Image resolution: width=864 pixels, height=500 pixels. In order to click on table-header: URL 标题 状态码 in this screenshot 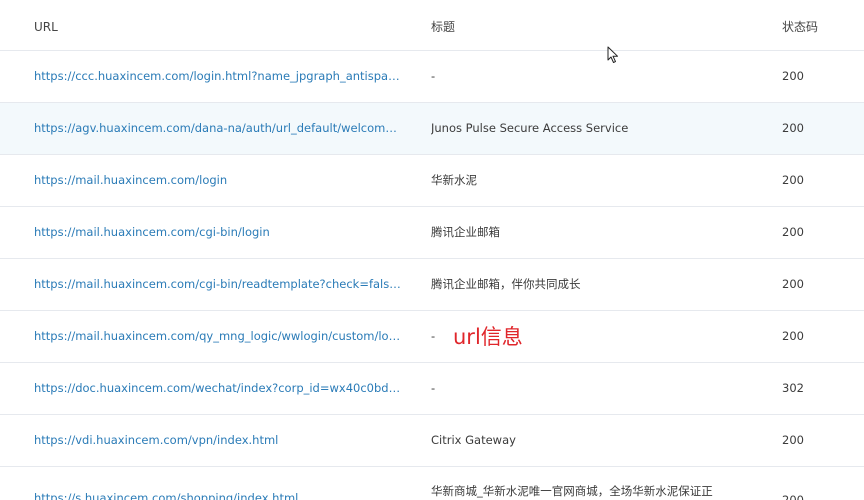, I will do `click(432, 25)`.